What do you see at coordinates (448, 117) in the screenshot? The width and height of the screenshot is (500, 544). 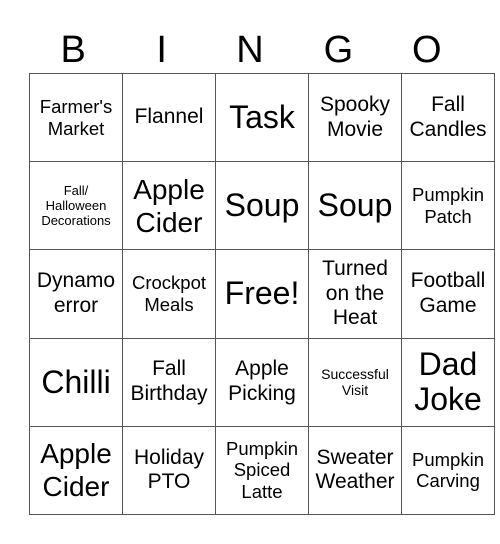 I see `bingo-cell: Fall Candles` at bounding box center [448, 117].